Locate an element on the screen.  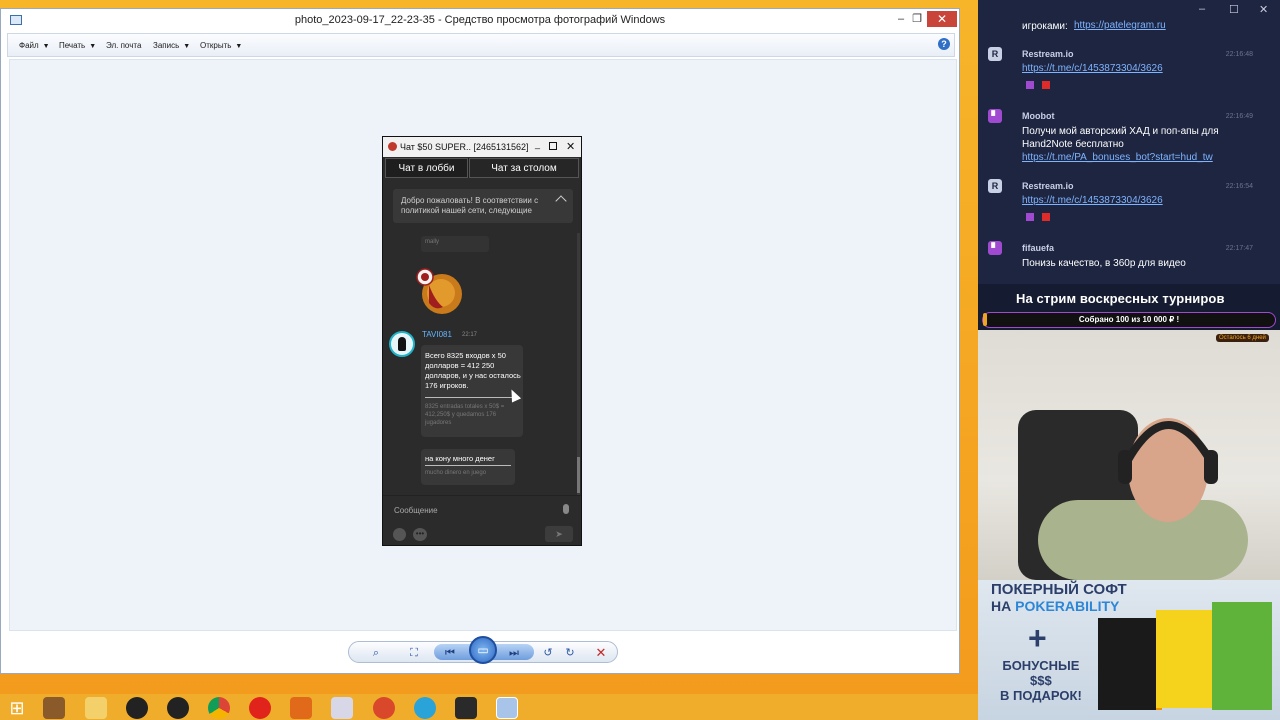
username: TAVI081 is located at coordinates (437, 334).